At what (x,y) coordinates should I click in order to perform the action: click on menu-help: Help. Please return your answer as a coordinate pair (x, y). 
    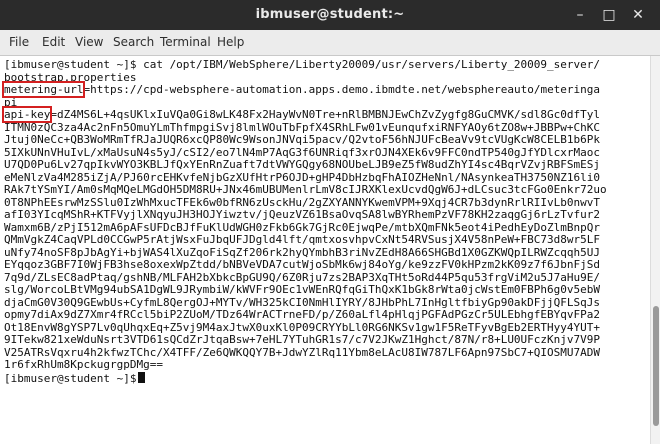
    Looking at the image, I should click on (230, 42).